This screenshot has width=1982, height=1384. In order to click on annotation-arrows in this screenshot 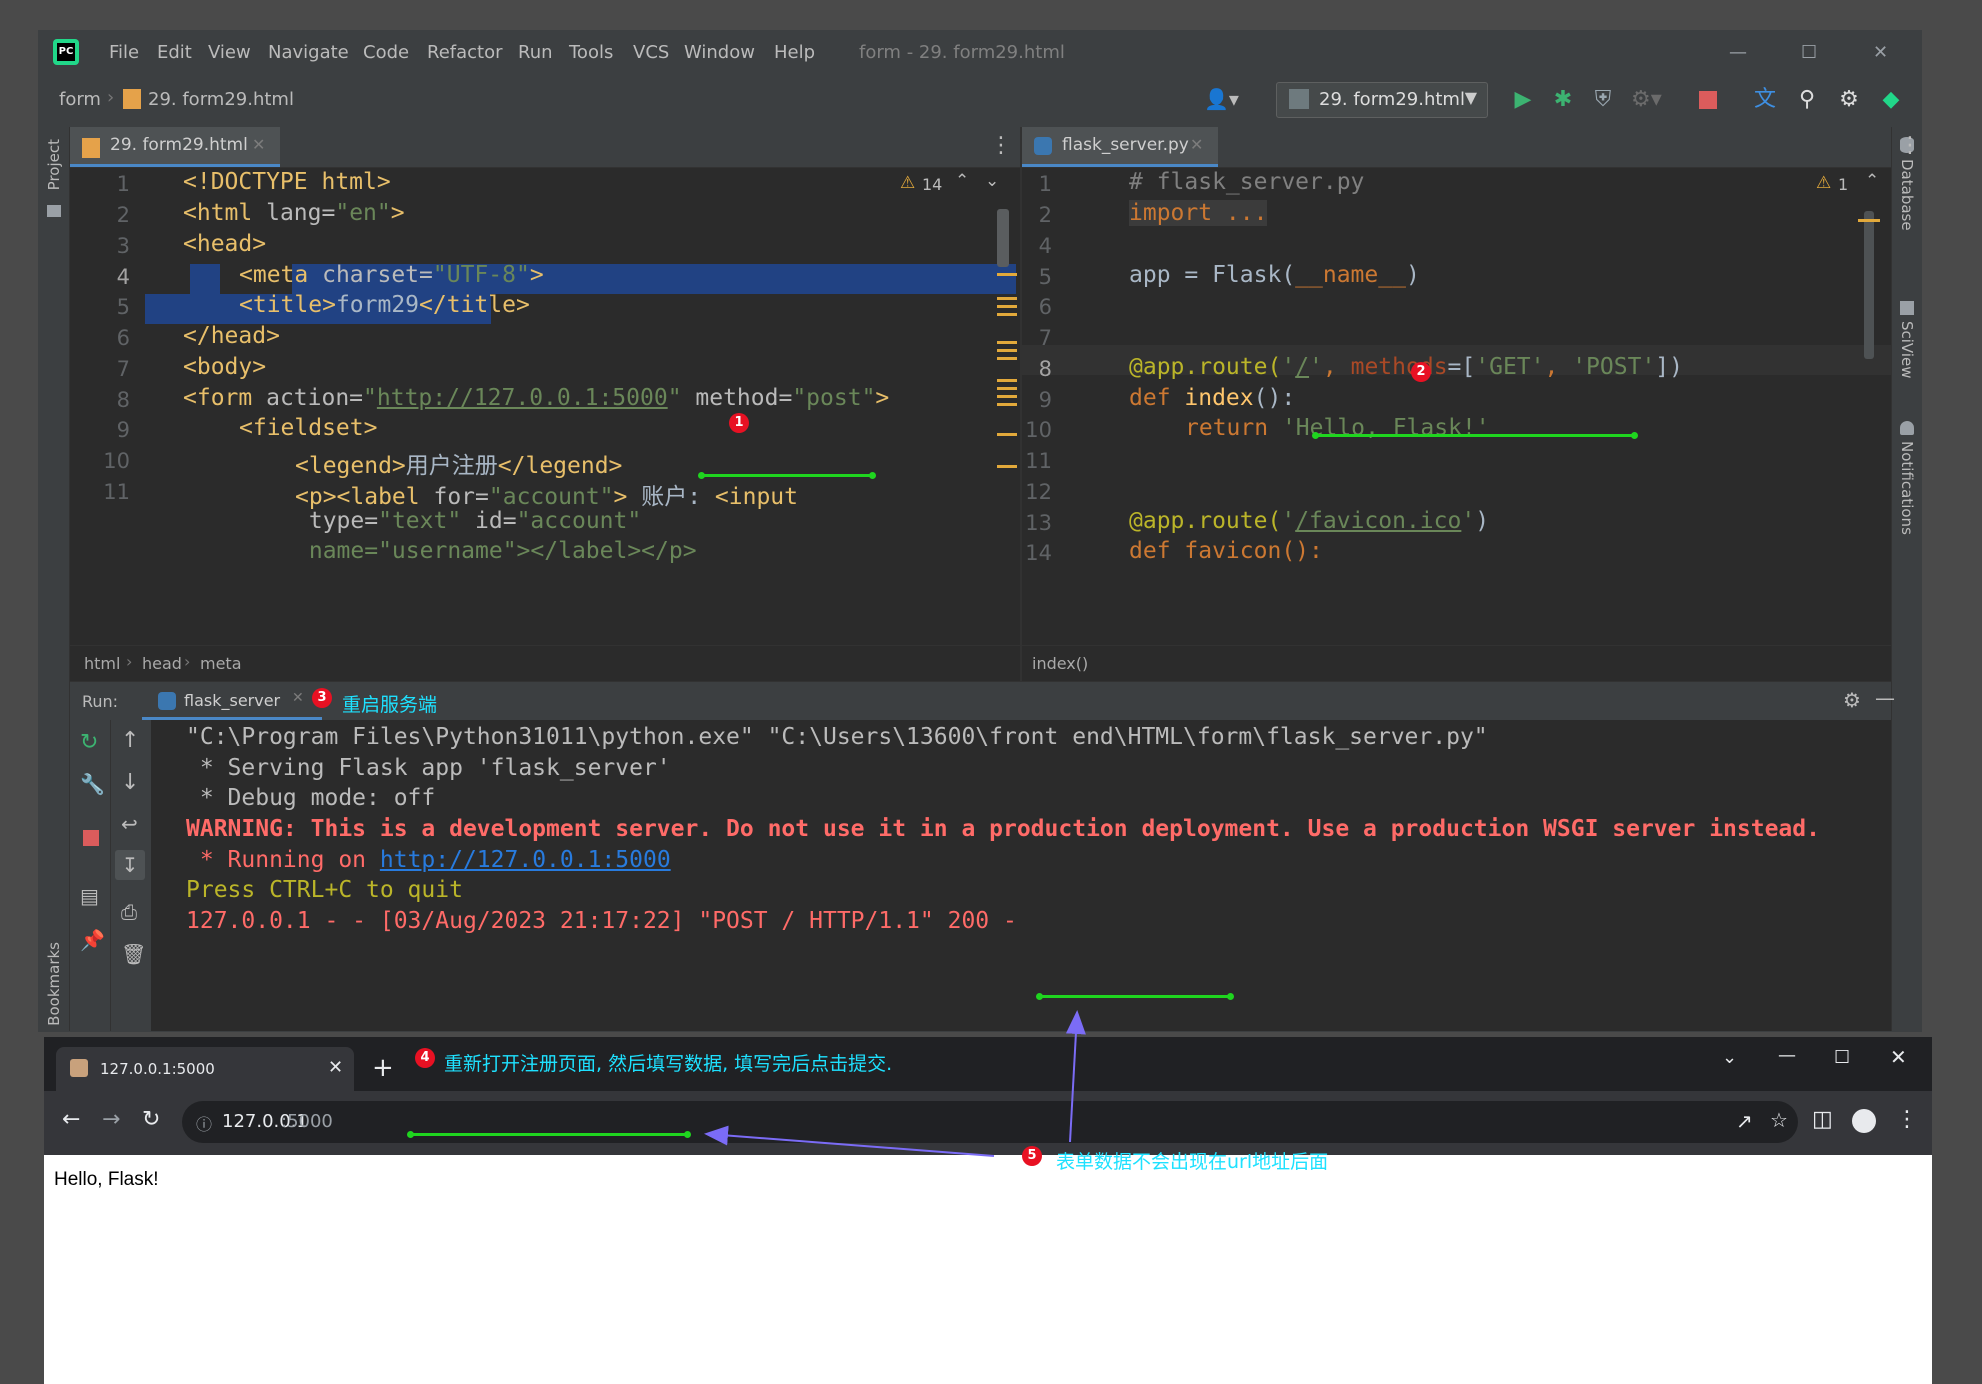, I will do `click(895, 1083)`.